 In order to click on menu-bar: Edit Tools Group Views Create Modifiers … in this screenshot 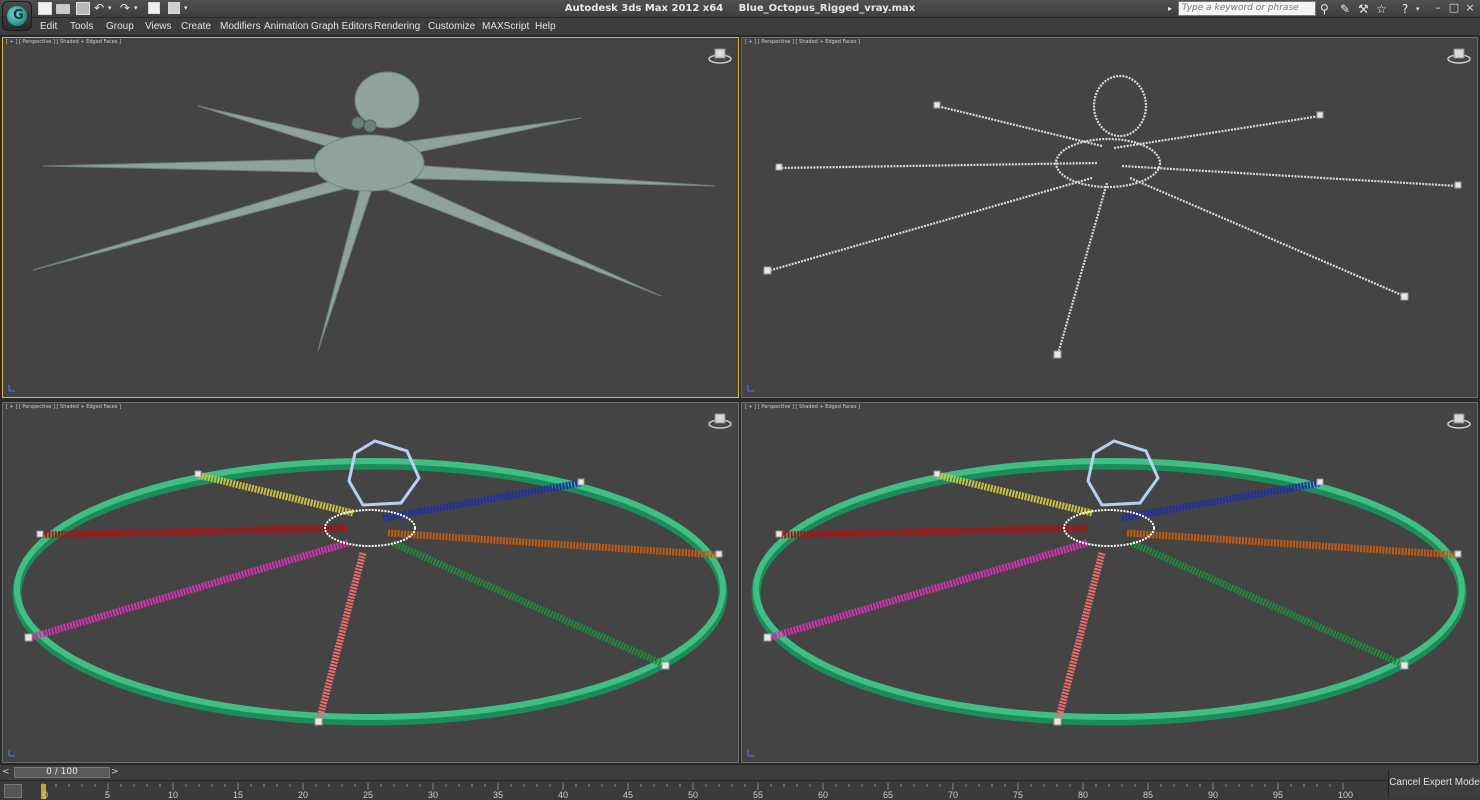, I will do `click(740, 27)`.